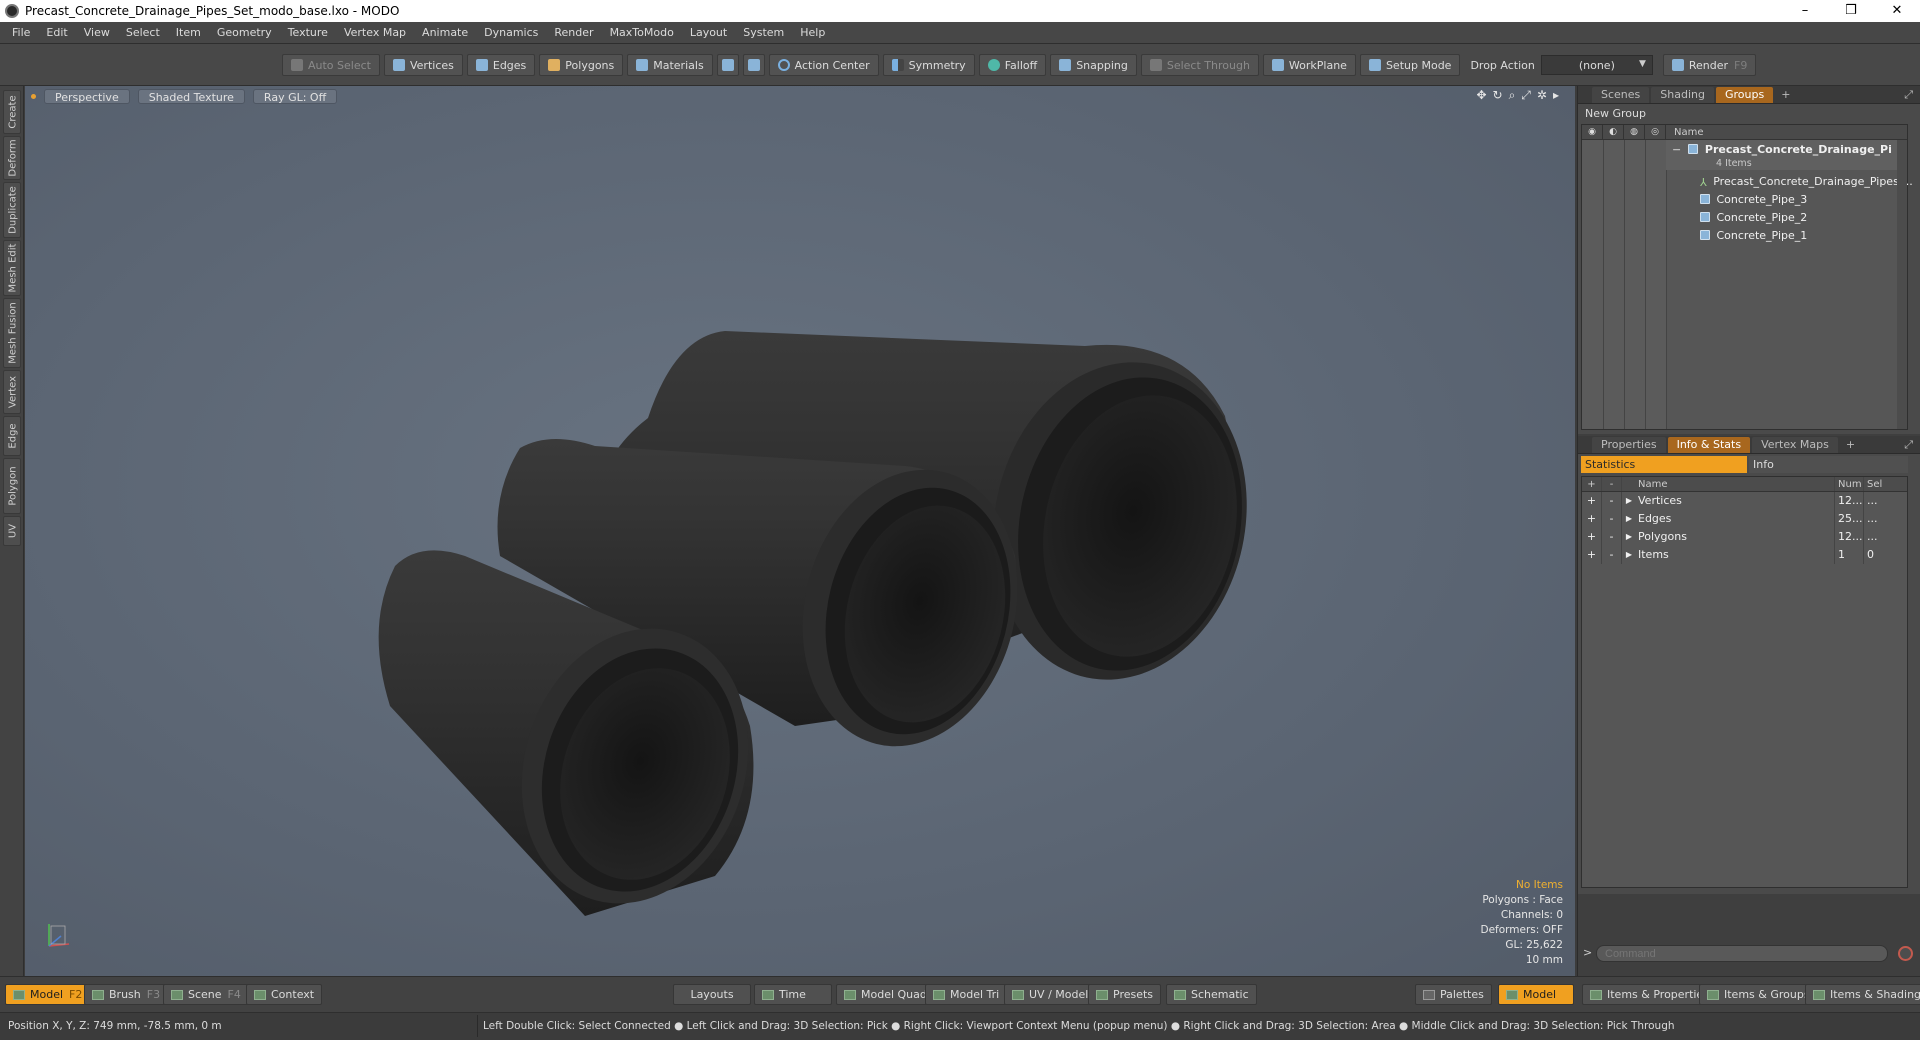 This screenshot has height=1040, width=1920. Describe the element at coordinates (1536, 994) in the screenshot. I see `layout-model-right-button: Model` at that location.